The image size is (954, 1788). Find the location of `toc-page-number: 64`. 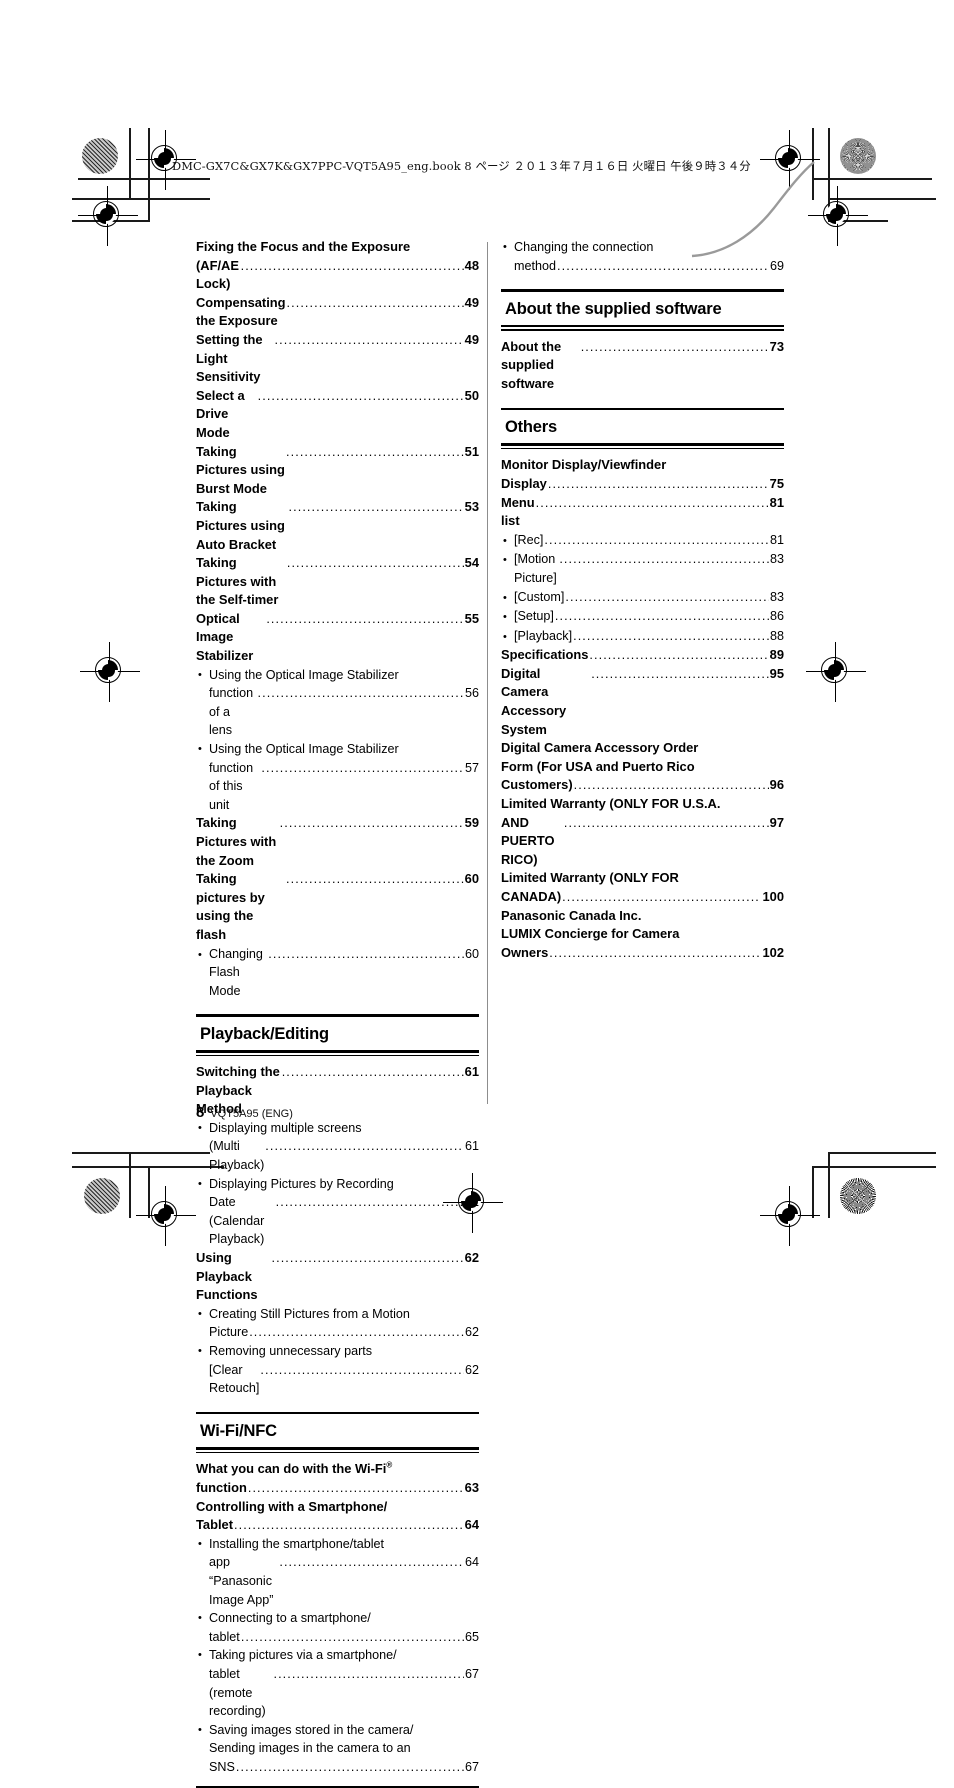

toc-page-number: 64 is located at coordinates (472, 1562).